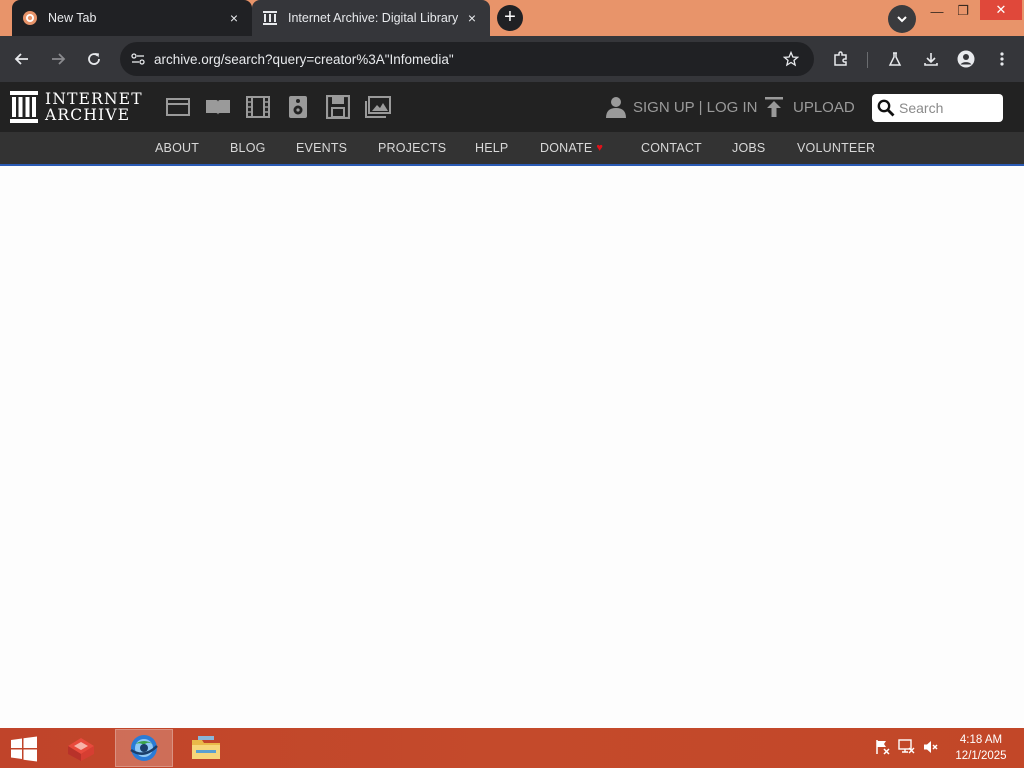 The image size is (1024, 768). What do you see at coordinates (566, 148) in the screenshot?
I see `nav-donate-label: DONATE` at bounding box center [566, 148].